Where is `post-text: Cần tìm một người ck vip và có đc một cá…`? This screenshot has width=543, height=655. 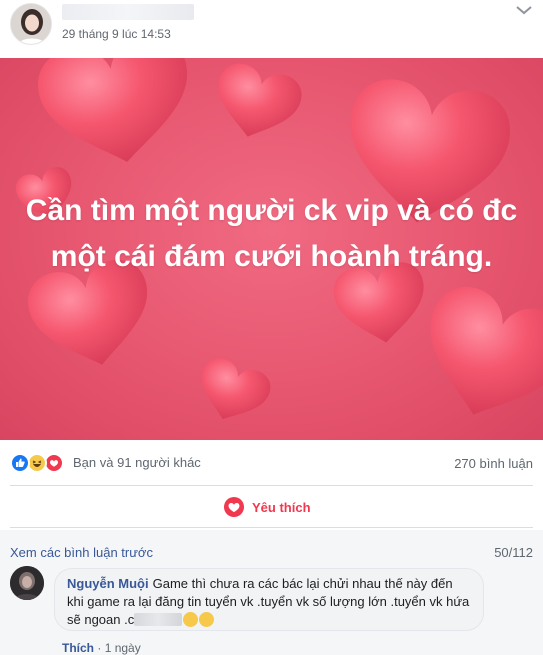
post-text: Cần tìm một người ck vip và có đc một cá… is located at coordinates (271, 233).